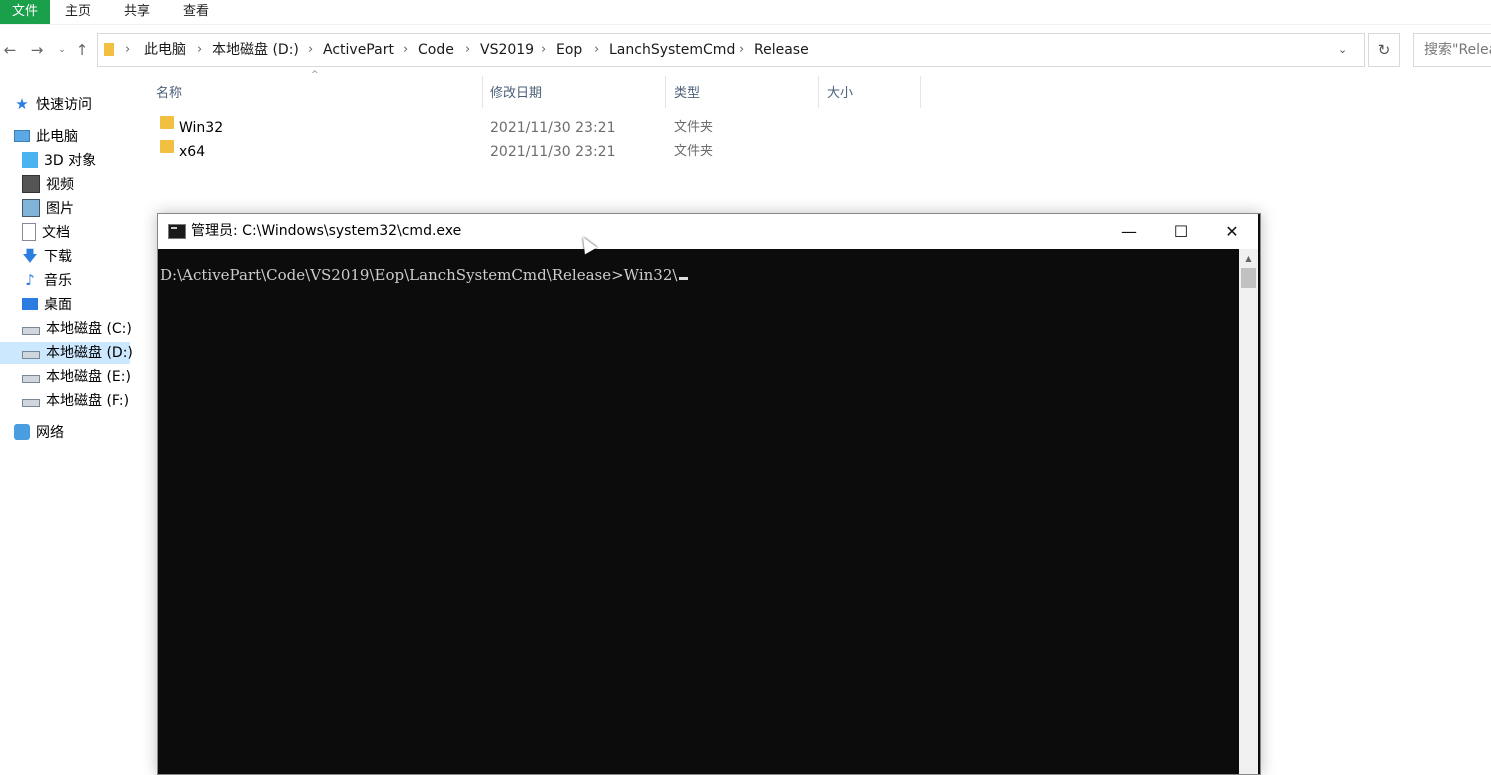 This screenshot has width=1491, height=775. What do you see at coordinates (1248, 511) in the screenshot?
I see `vertical-scrollbar: ▲` at bounding box center [1248, 511].